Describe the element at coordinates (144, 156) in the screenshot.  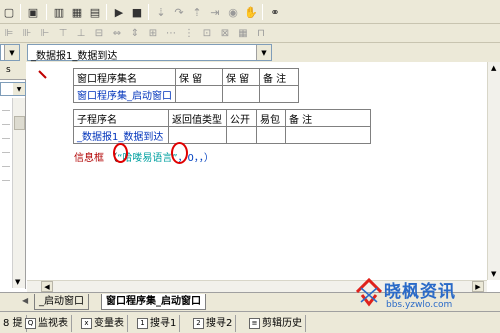
I see `code-line: 信息框 （“哈喽易语言”，0，，）` at that location.